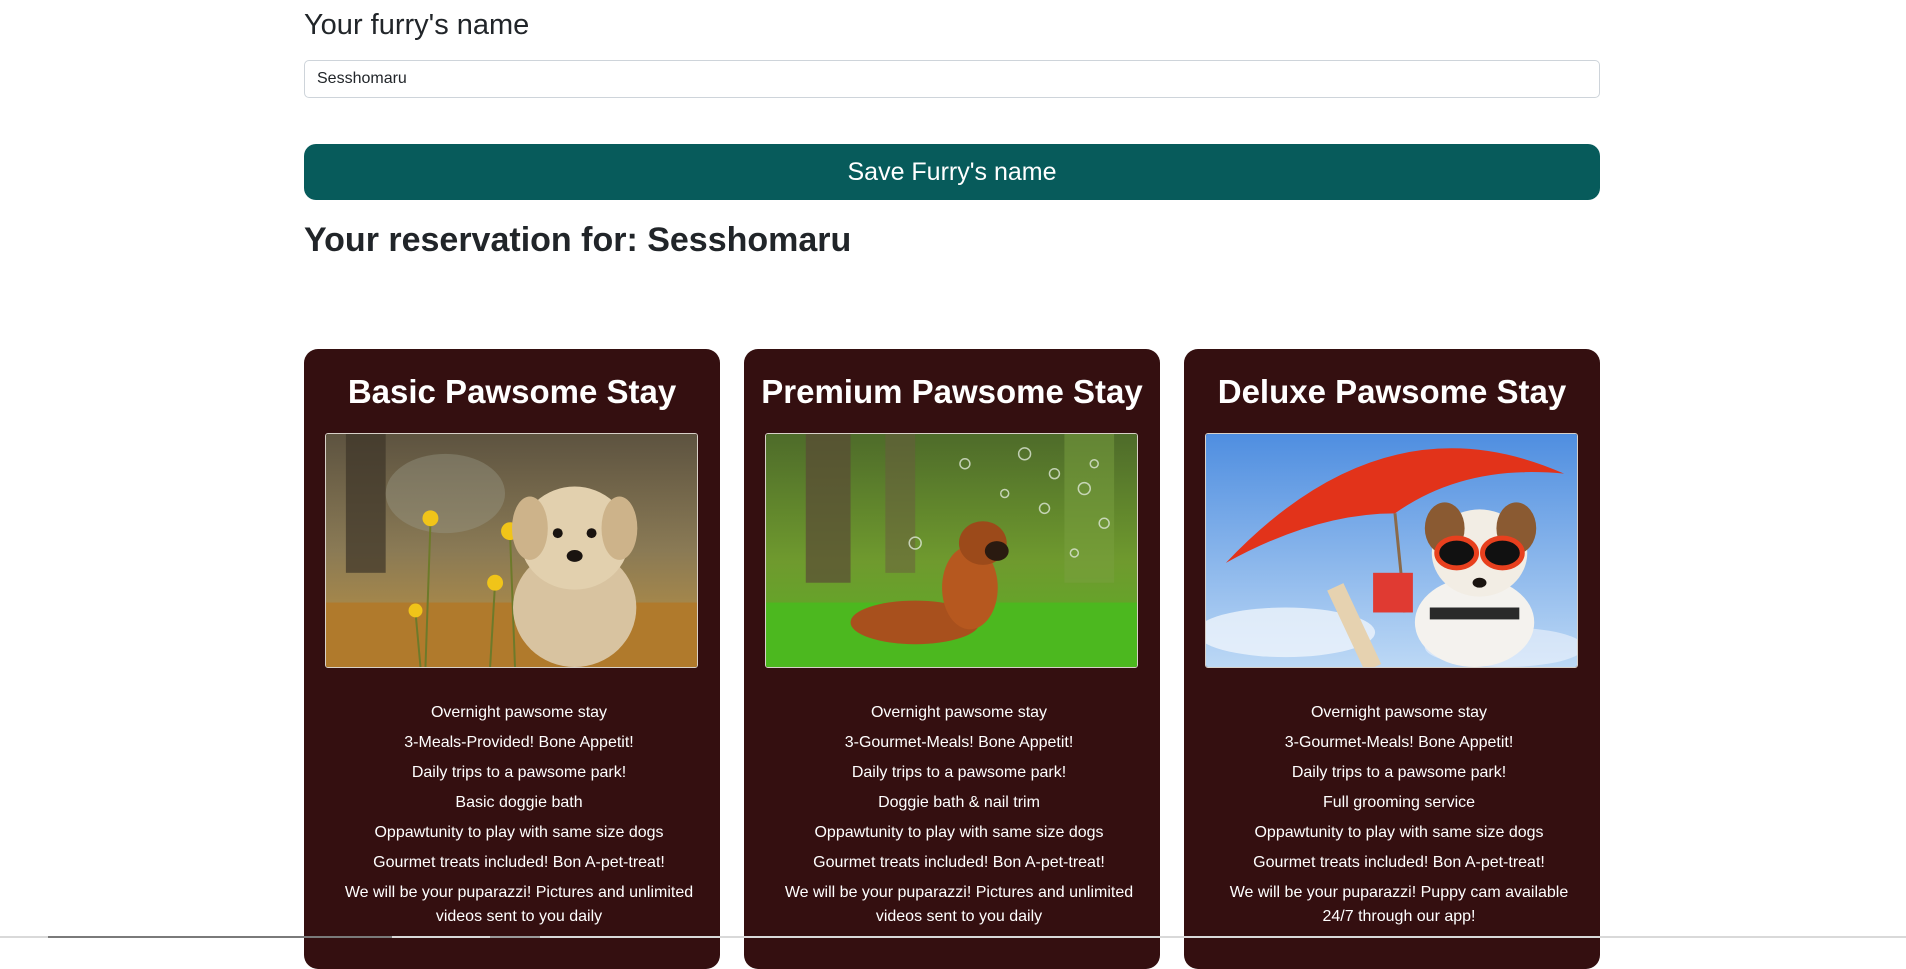 This screenshot has height=969, width=1906. What do you see at coordinates (519, 742) in the screenshot?
I see `feature-item: 3-Meals-Provided! Bone Appetit!` at bounding box center [519, 742].